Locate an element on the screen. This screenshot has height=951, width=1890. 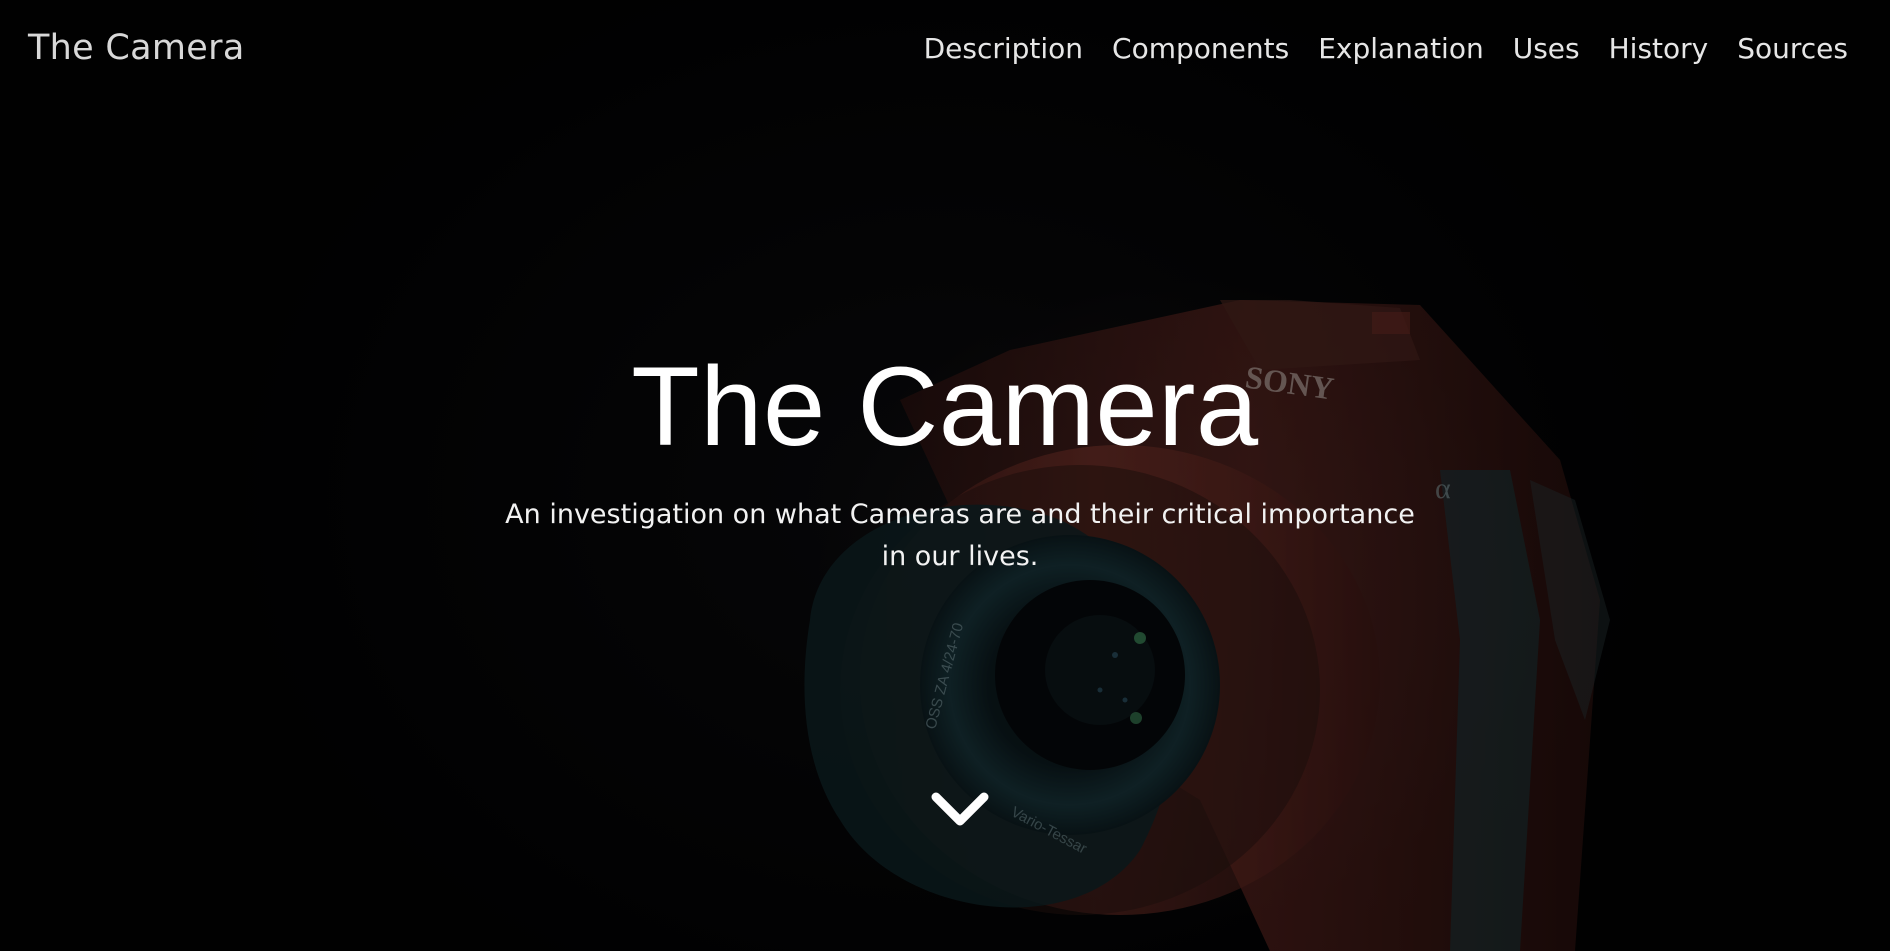
hero-title: The Camera is located at coordinates (945, 406).